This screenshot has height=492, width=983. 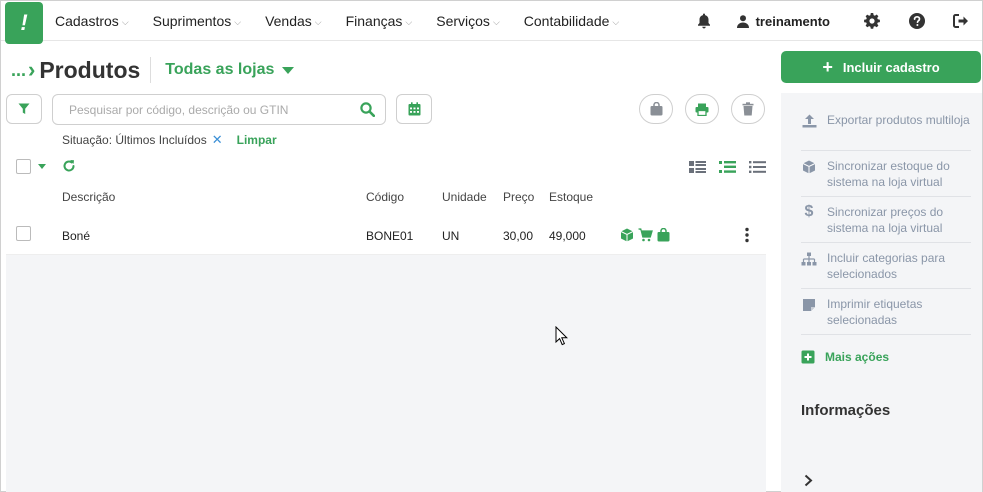 What do you see at coordinates (704, 21) in the screenshot?
I see `notifications-button` at bounding box center [704, 21].